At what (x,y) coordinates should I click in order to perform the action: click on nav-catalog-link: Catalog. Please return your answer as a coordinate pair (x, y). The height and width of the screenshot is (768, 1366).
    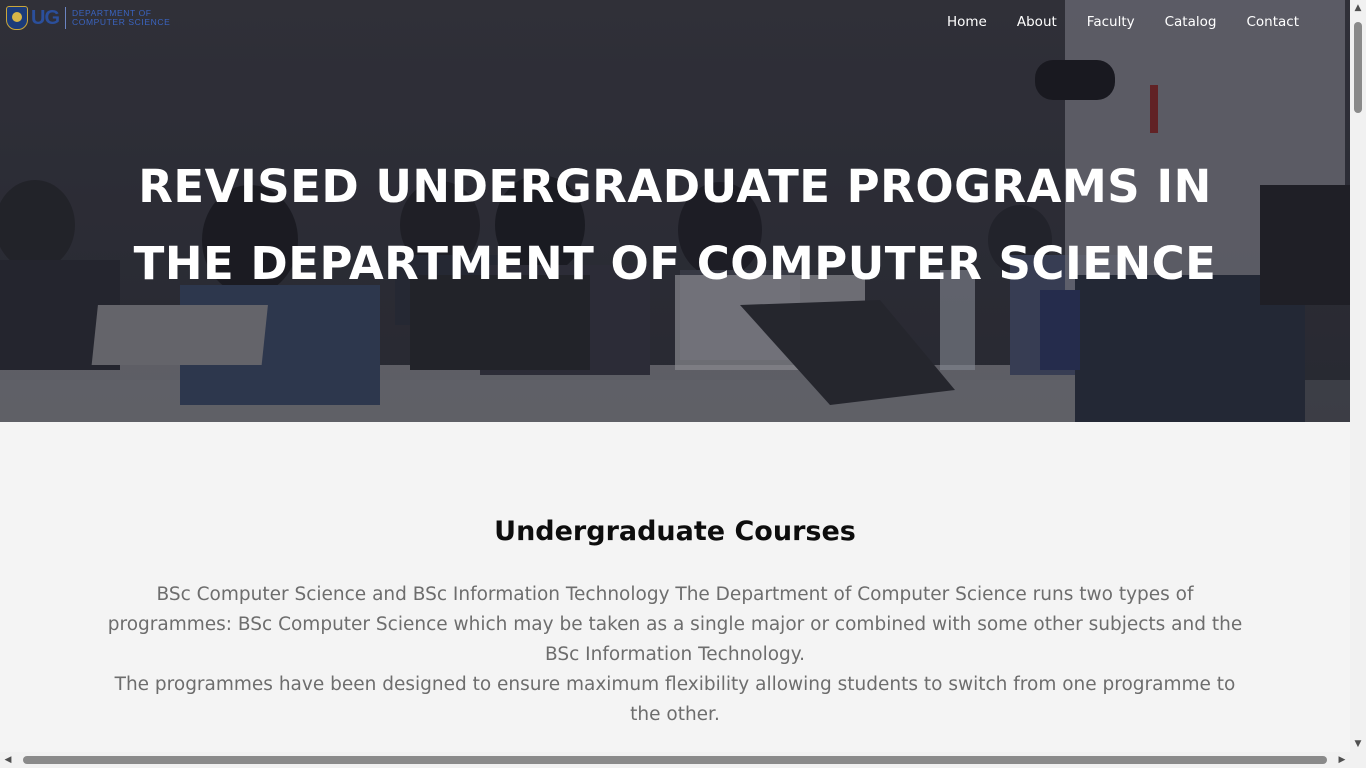
    Looking at the image, I should click on (1191, 22).